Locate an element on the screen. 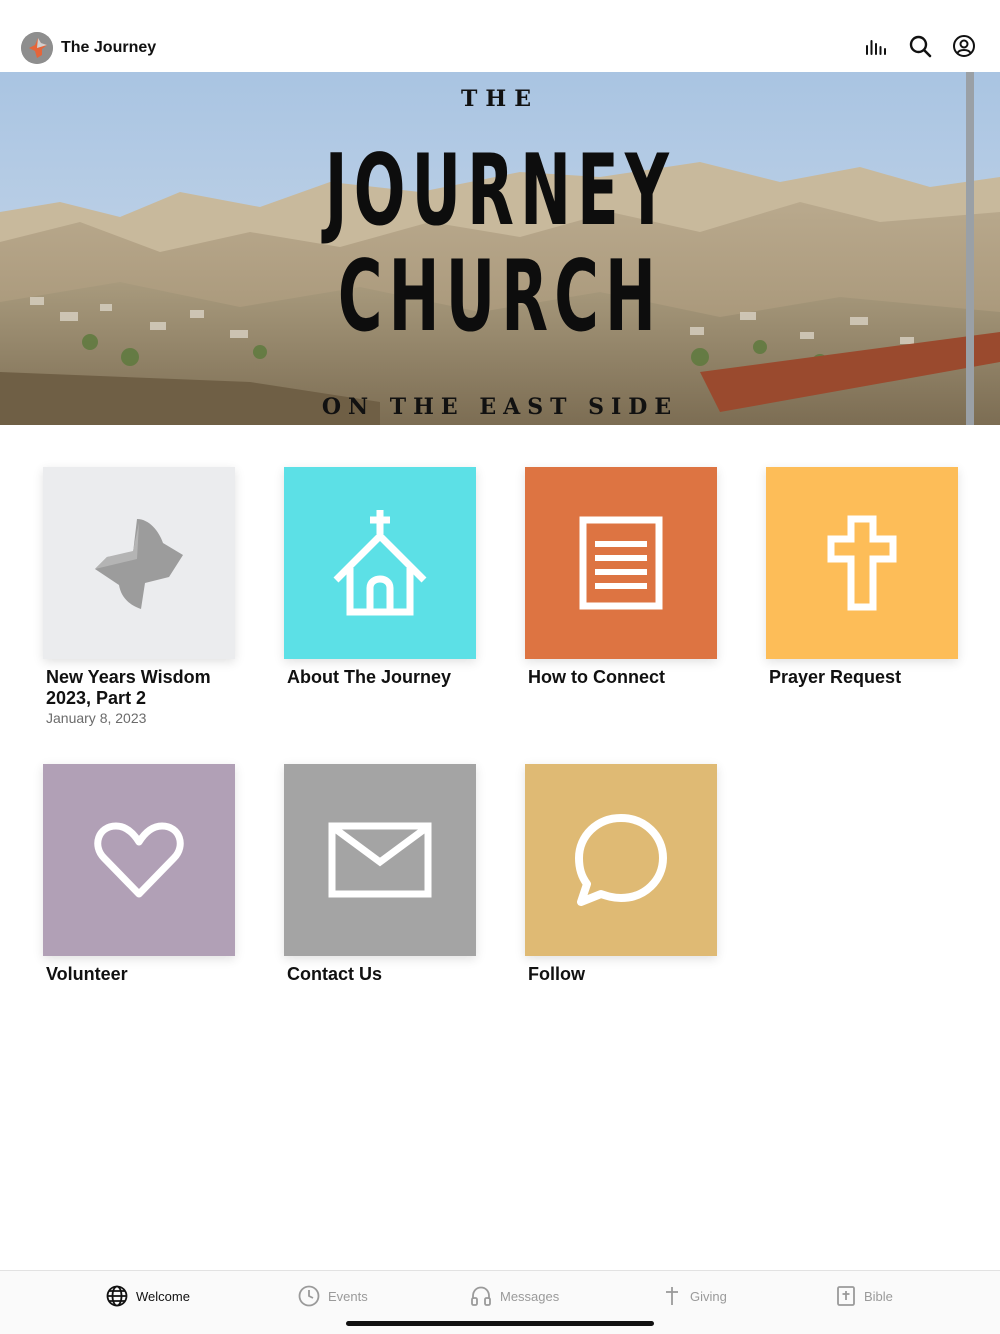  hero-subtitle: ON THE EAST SIDE is located at coordinates (500, 407).